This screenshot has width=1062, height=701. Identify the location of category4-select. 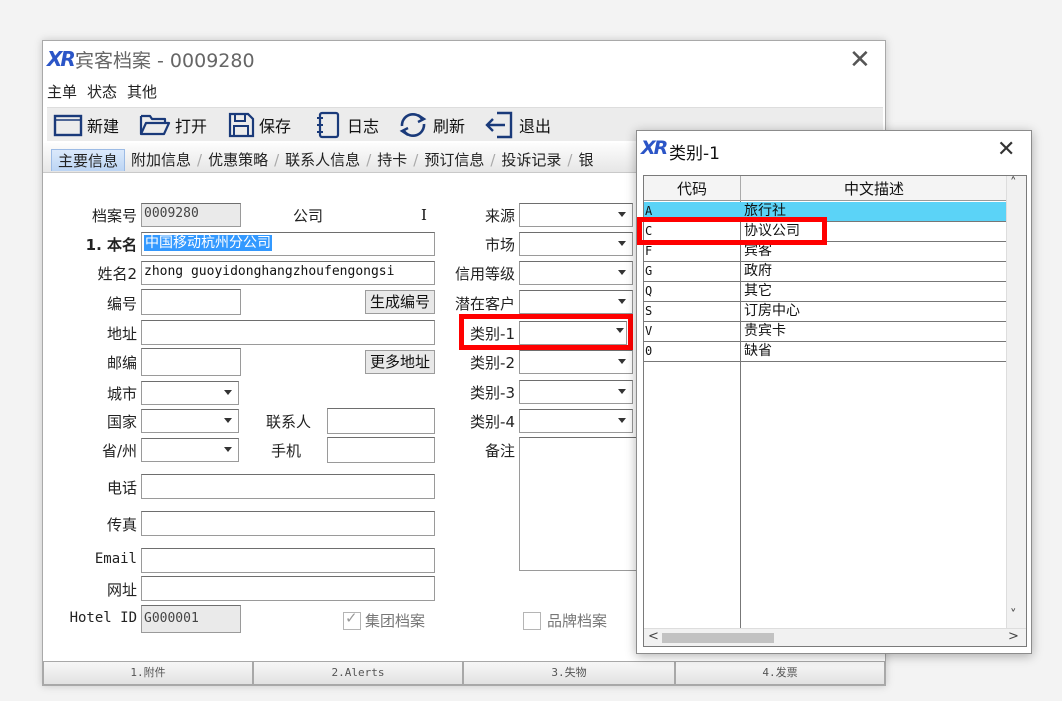
(576, 421).